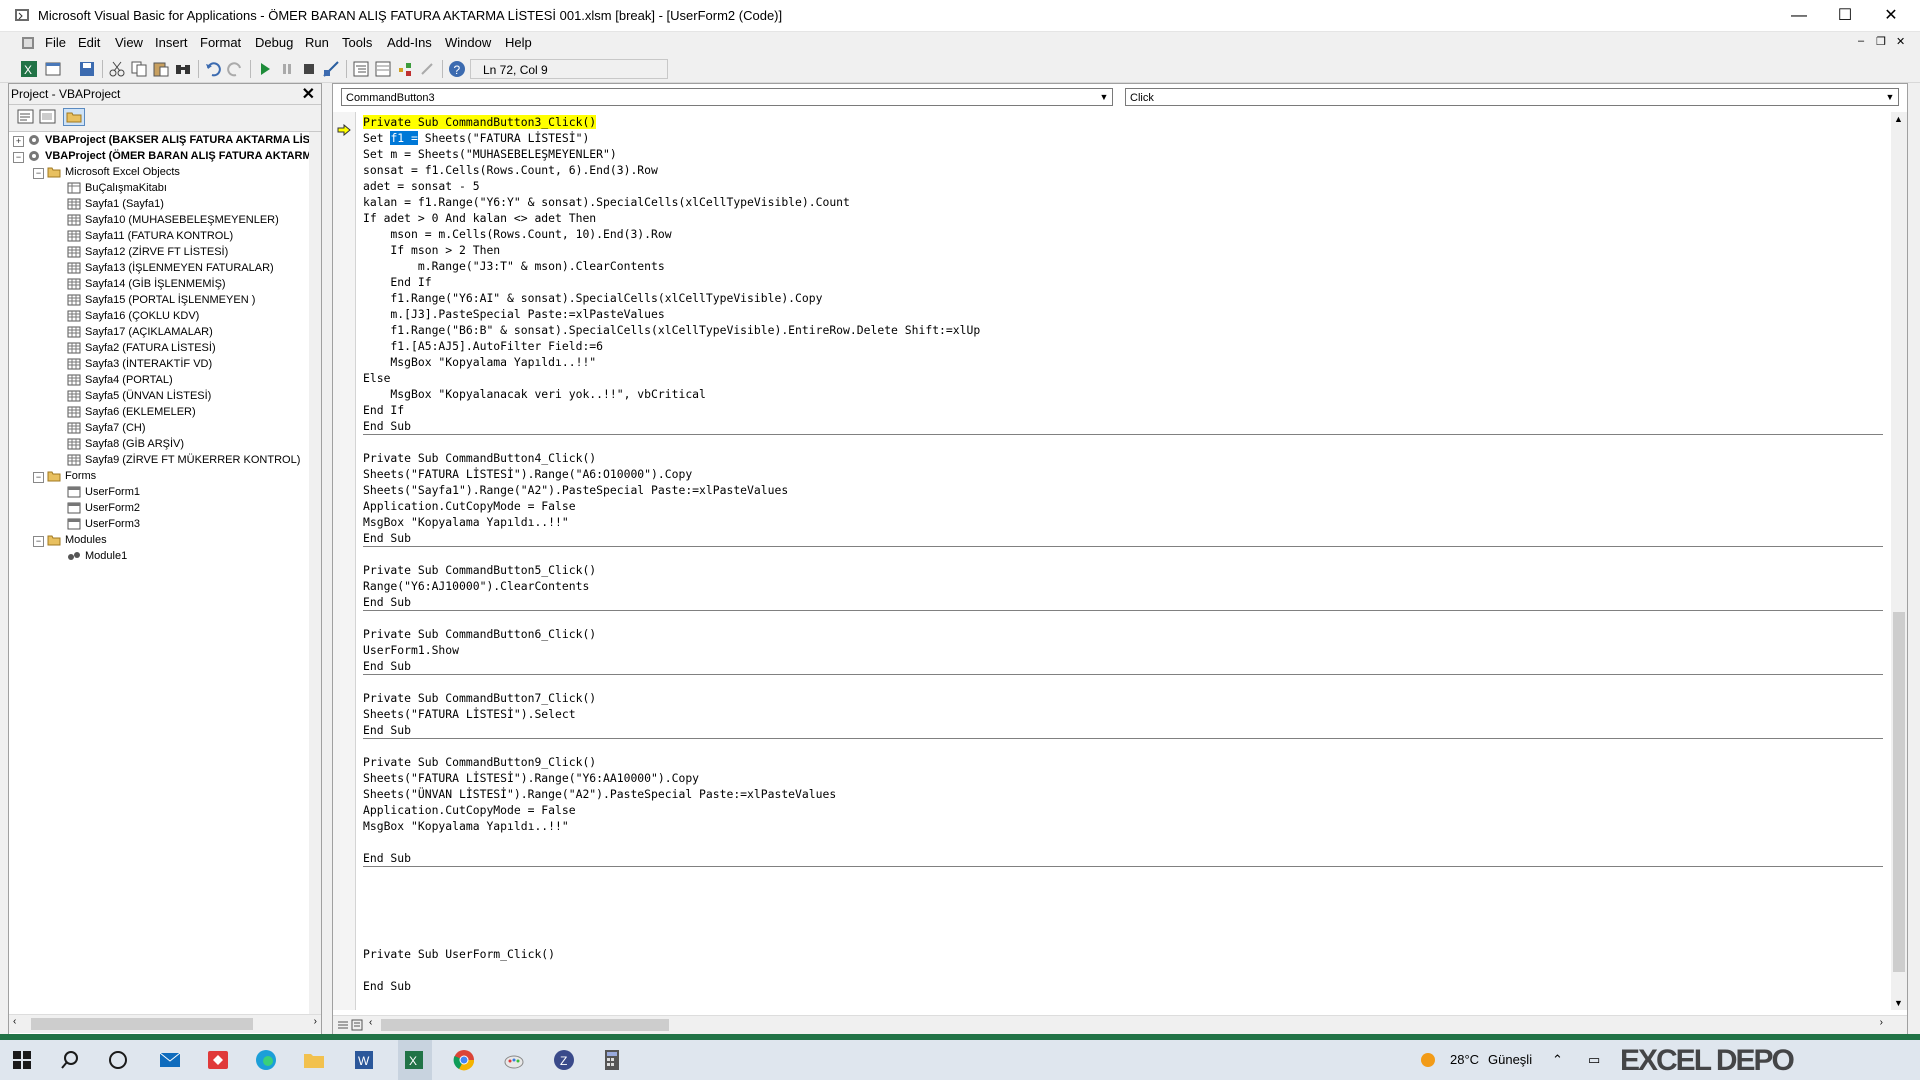 The width and height of the screenshot is (1920, 1080). I want to click on expand-toggle: +, so click(18, 141).